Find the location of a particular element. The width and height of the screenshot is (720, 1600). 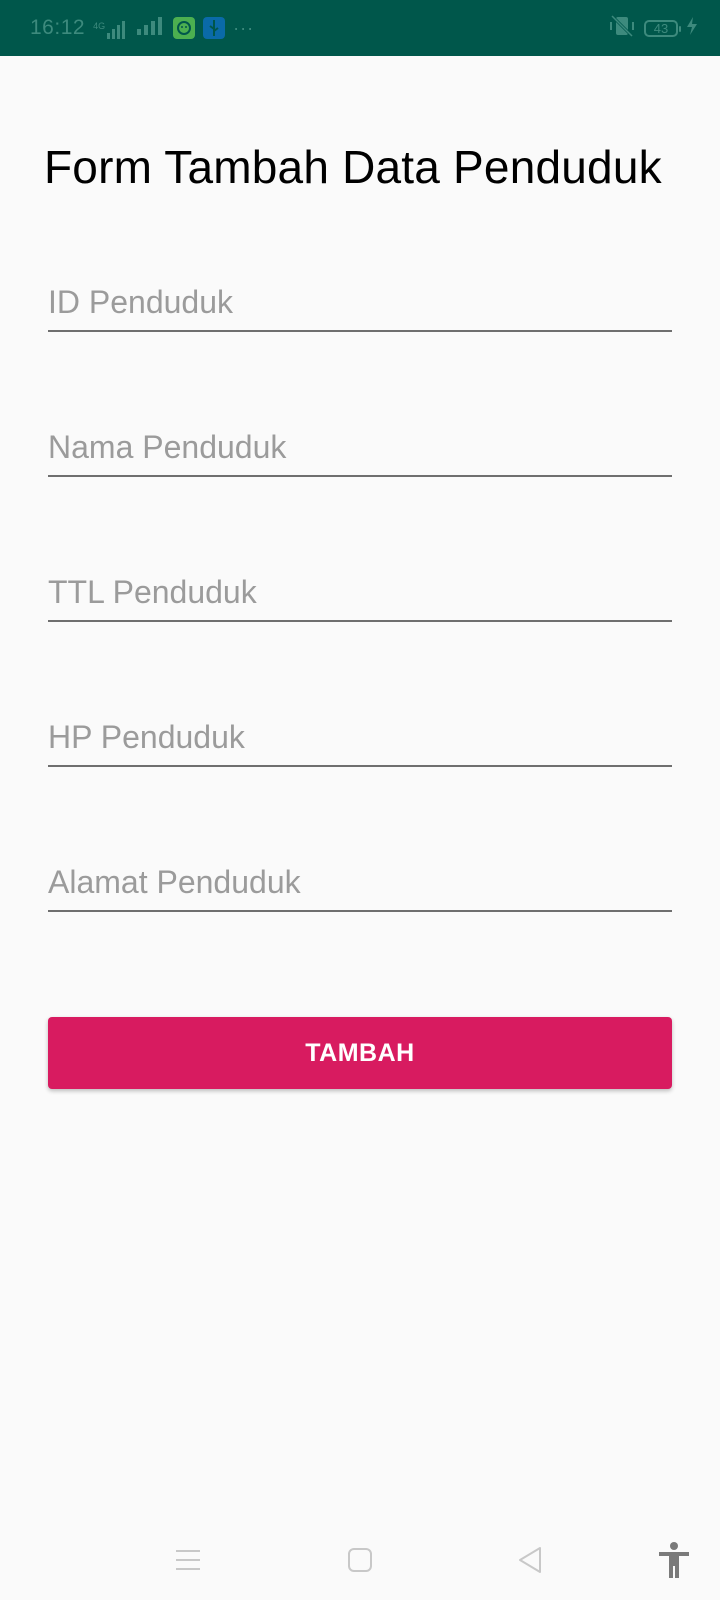

hp-penduduk-field-container is located at coordinates (360, 739).